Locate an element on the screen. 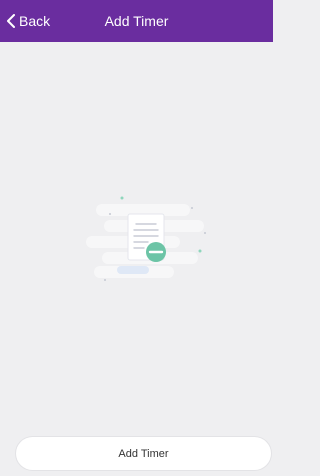  back-label: Back is located at coordinates (35, 21).